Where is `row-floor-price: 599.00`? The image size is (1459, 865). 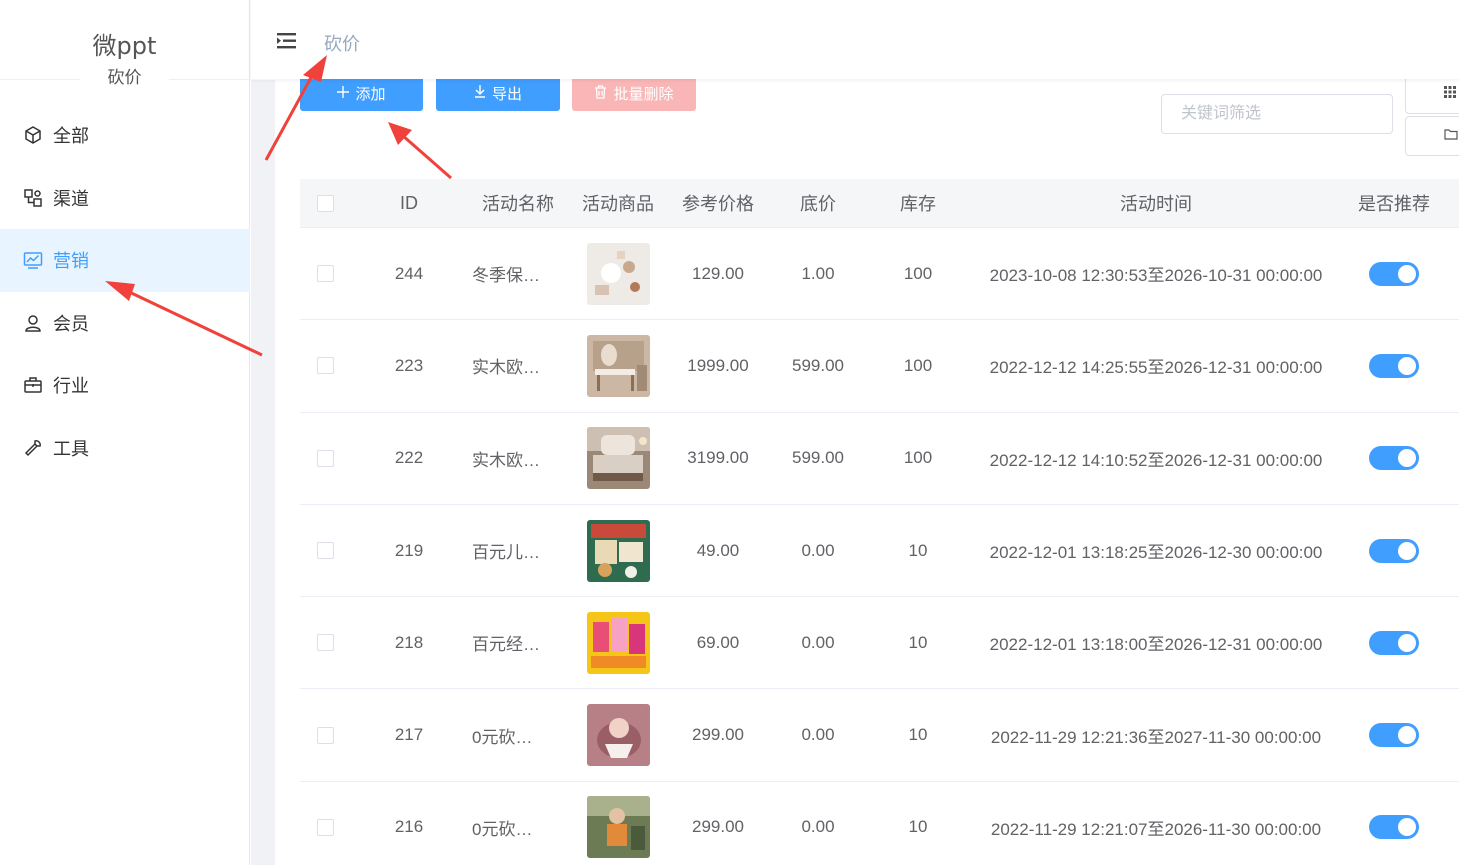
row-floor-price: 599.00 is located at coordinates (818, 365).